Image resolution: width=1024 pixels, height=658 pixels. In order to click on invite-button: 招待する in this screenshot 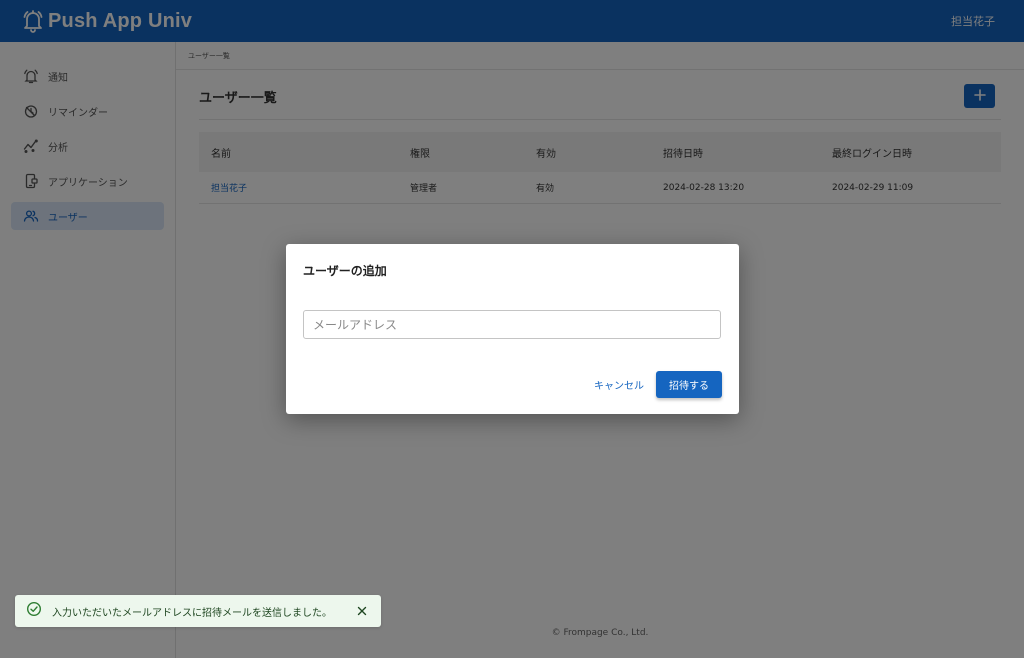, I will do `click(689, 384)`.